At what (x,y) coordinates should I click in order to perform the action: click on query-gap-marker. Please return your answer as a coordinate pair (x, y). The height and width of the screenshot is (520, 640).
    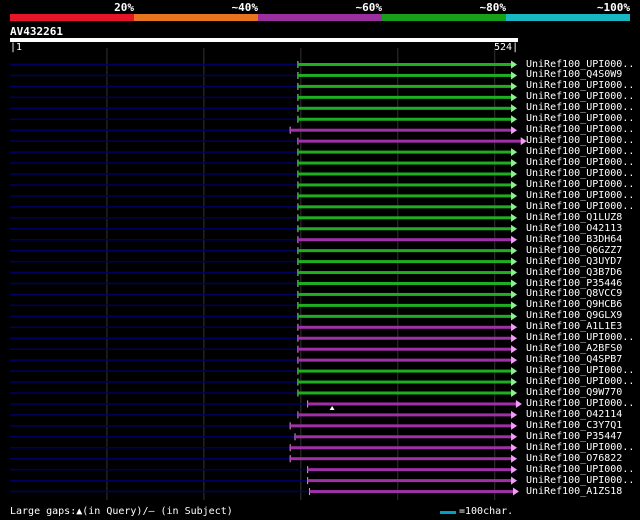
    Looking at the image, I should click on (332, 407).